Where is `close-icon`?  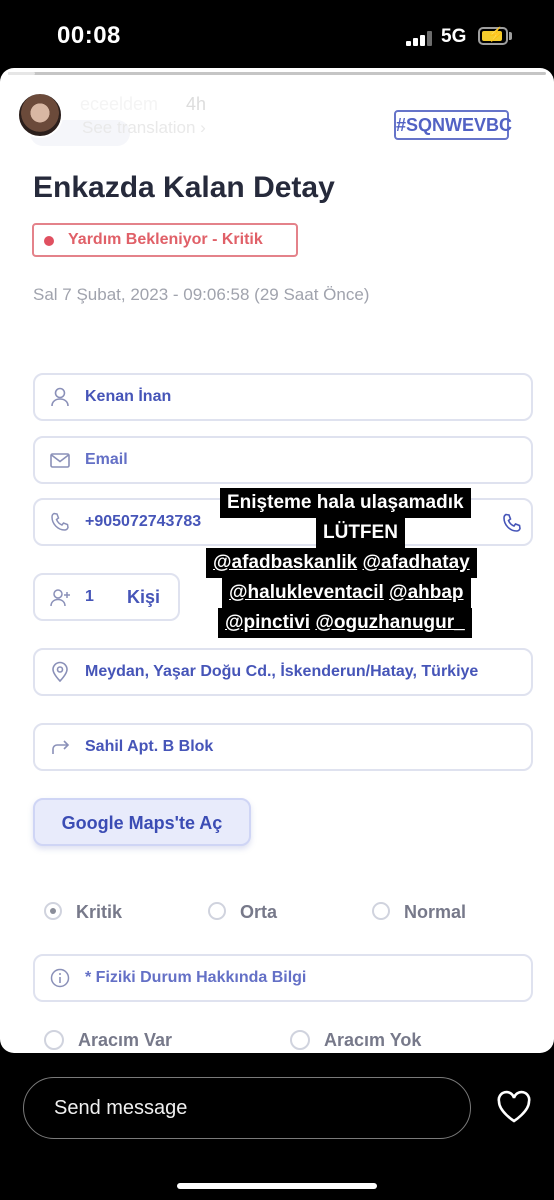
close-icon is located at coordinates (524, 118).